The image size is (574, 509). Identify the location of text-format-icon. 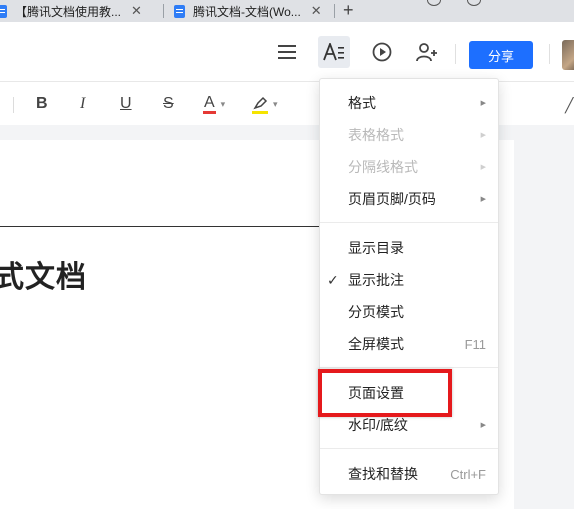
(334, 52).